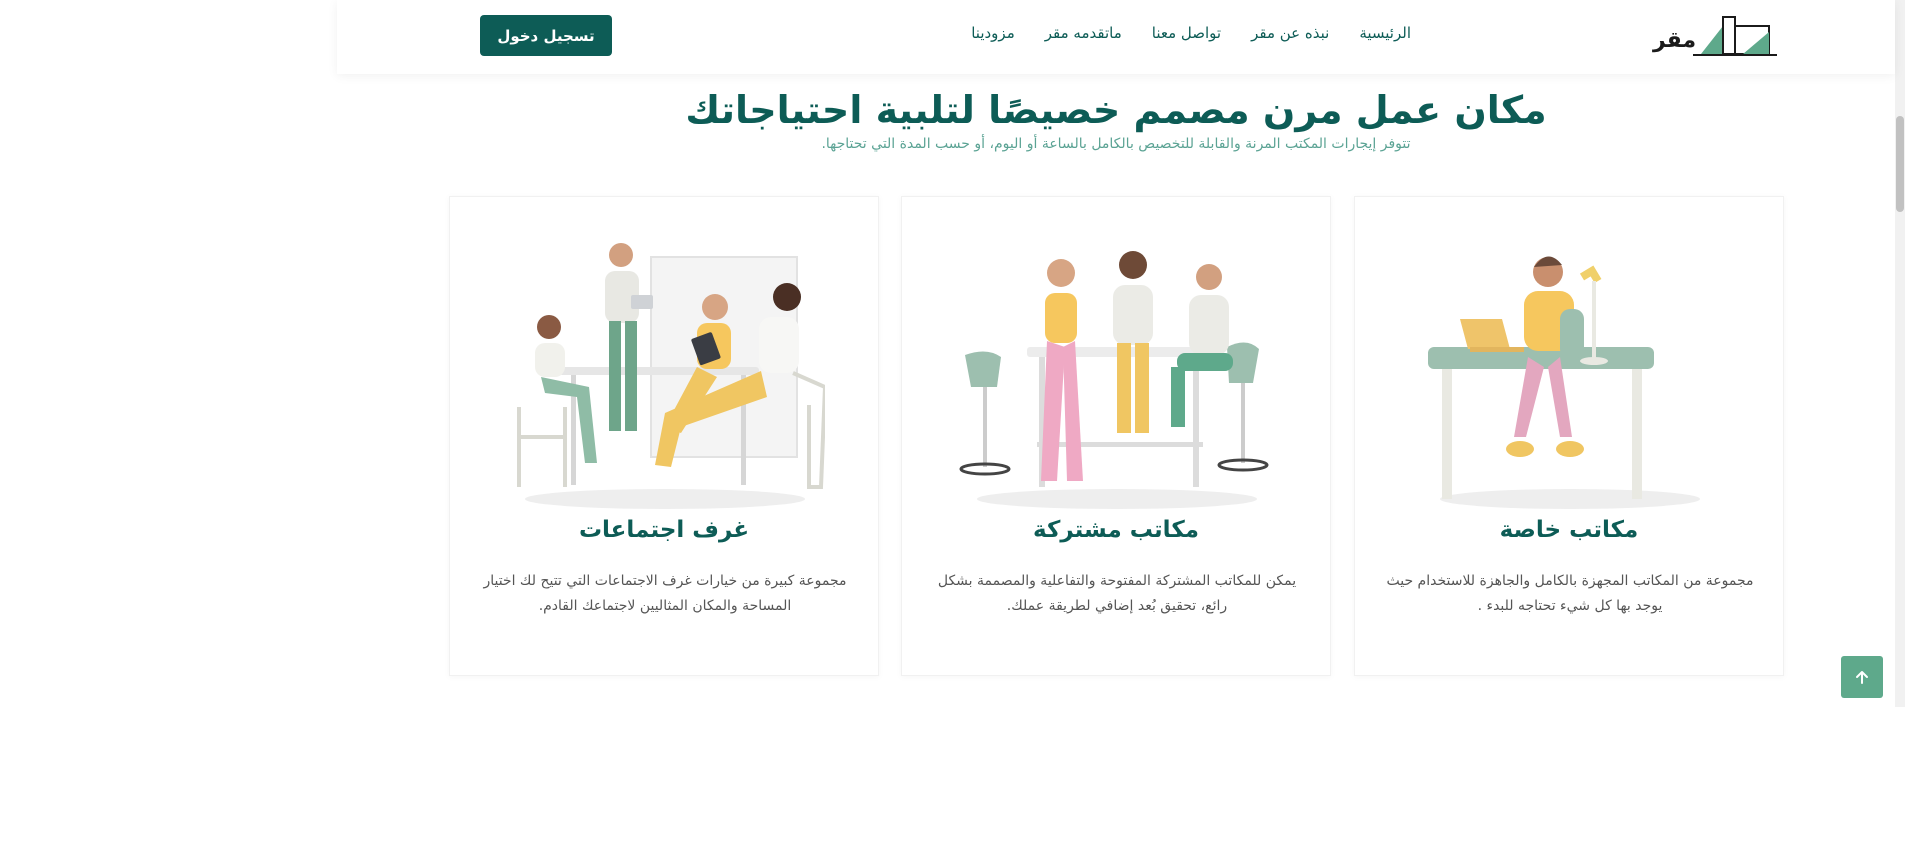  What do you see at coordinates (1735, 36) in the screenshot?
I see `logo-mark-icon` at bounding box center [1735, 36].